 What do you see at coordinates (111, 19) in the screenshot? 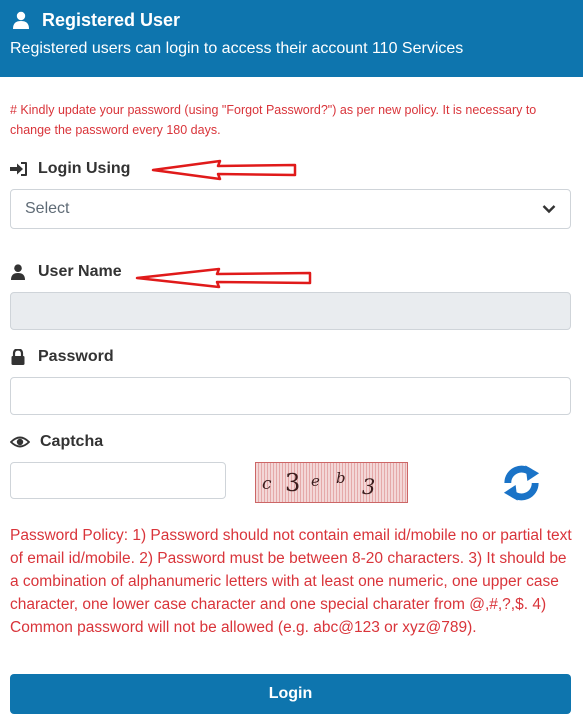
I see `header-title: Registered User` at bounding box center [111, 19].